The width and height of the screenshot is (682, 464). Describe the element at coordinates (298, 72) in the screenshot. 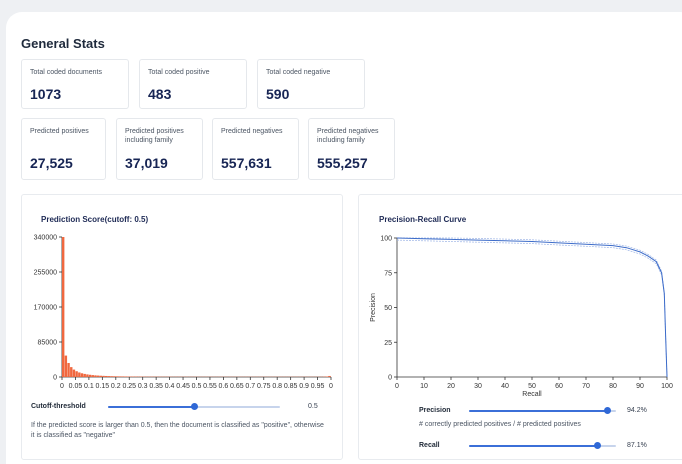

I see `stat-label: Total coded negative` at that location.